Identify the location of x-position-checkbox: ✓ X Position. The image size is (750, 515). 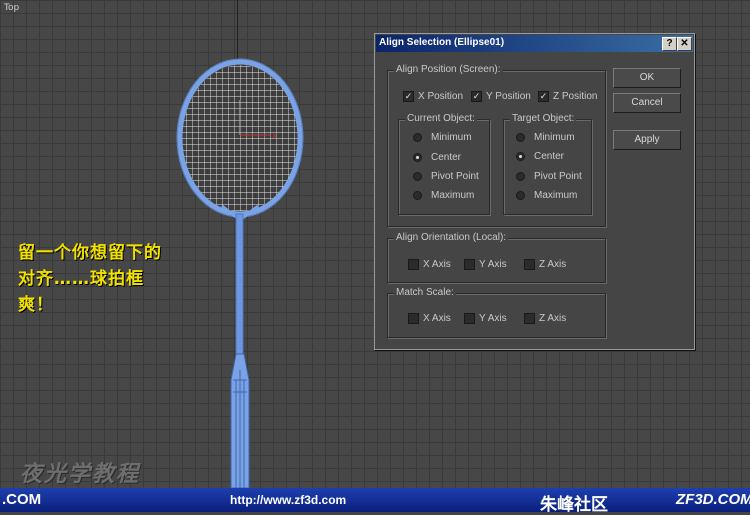
(433, 96).